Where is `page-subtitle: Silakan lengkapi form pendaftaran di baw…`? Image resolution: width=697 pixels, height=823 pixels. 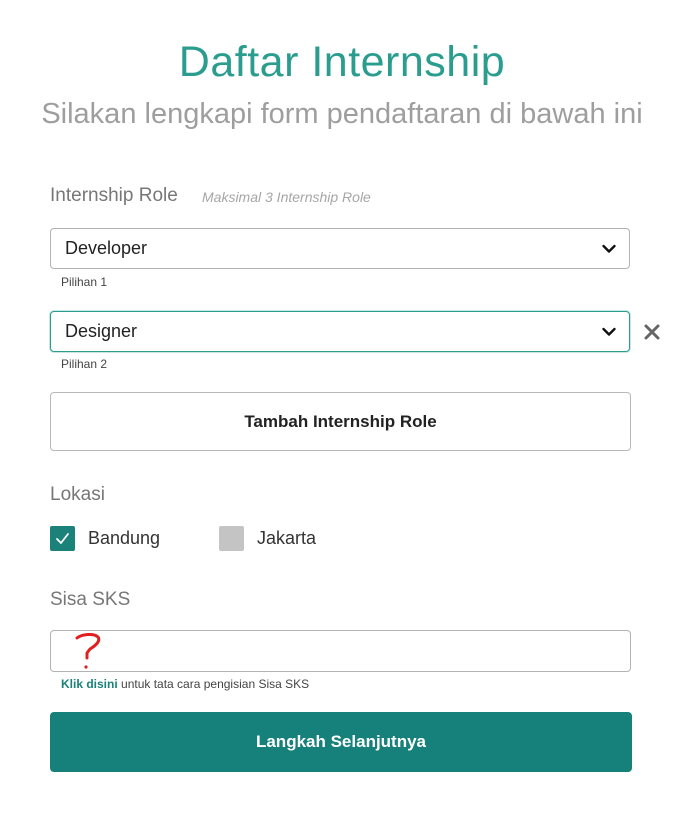
page-subtitle: Silakan lengkapi form pendaftaran di baw… is located at coordinates (342, 114).